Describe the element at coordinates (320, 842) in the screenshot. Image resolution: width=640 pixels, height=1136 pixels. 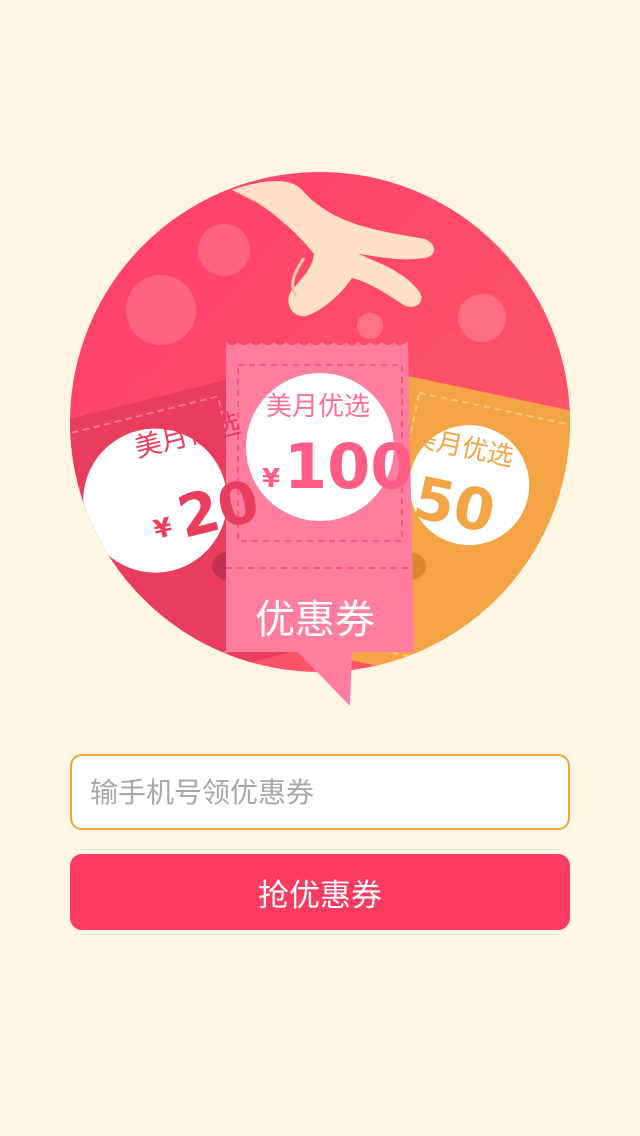
I see `coupon-form: 抢优惠券` at that location.